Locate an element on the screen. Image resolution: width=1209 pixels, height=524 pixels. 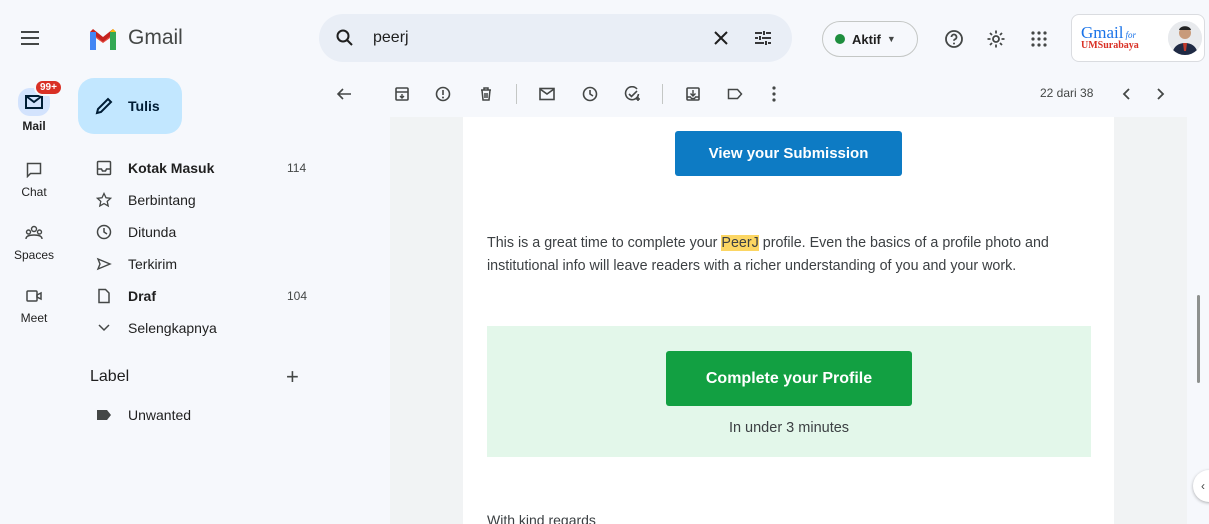
back-button is located at coordinates (344, 94).